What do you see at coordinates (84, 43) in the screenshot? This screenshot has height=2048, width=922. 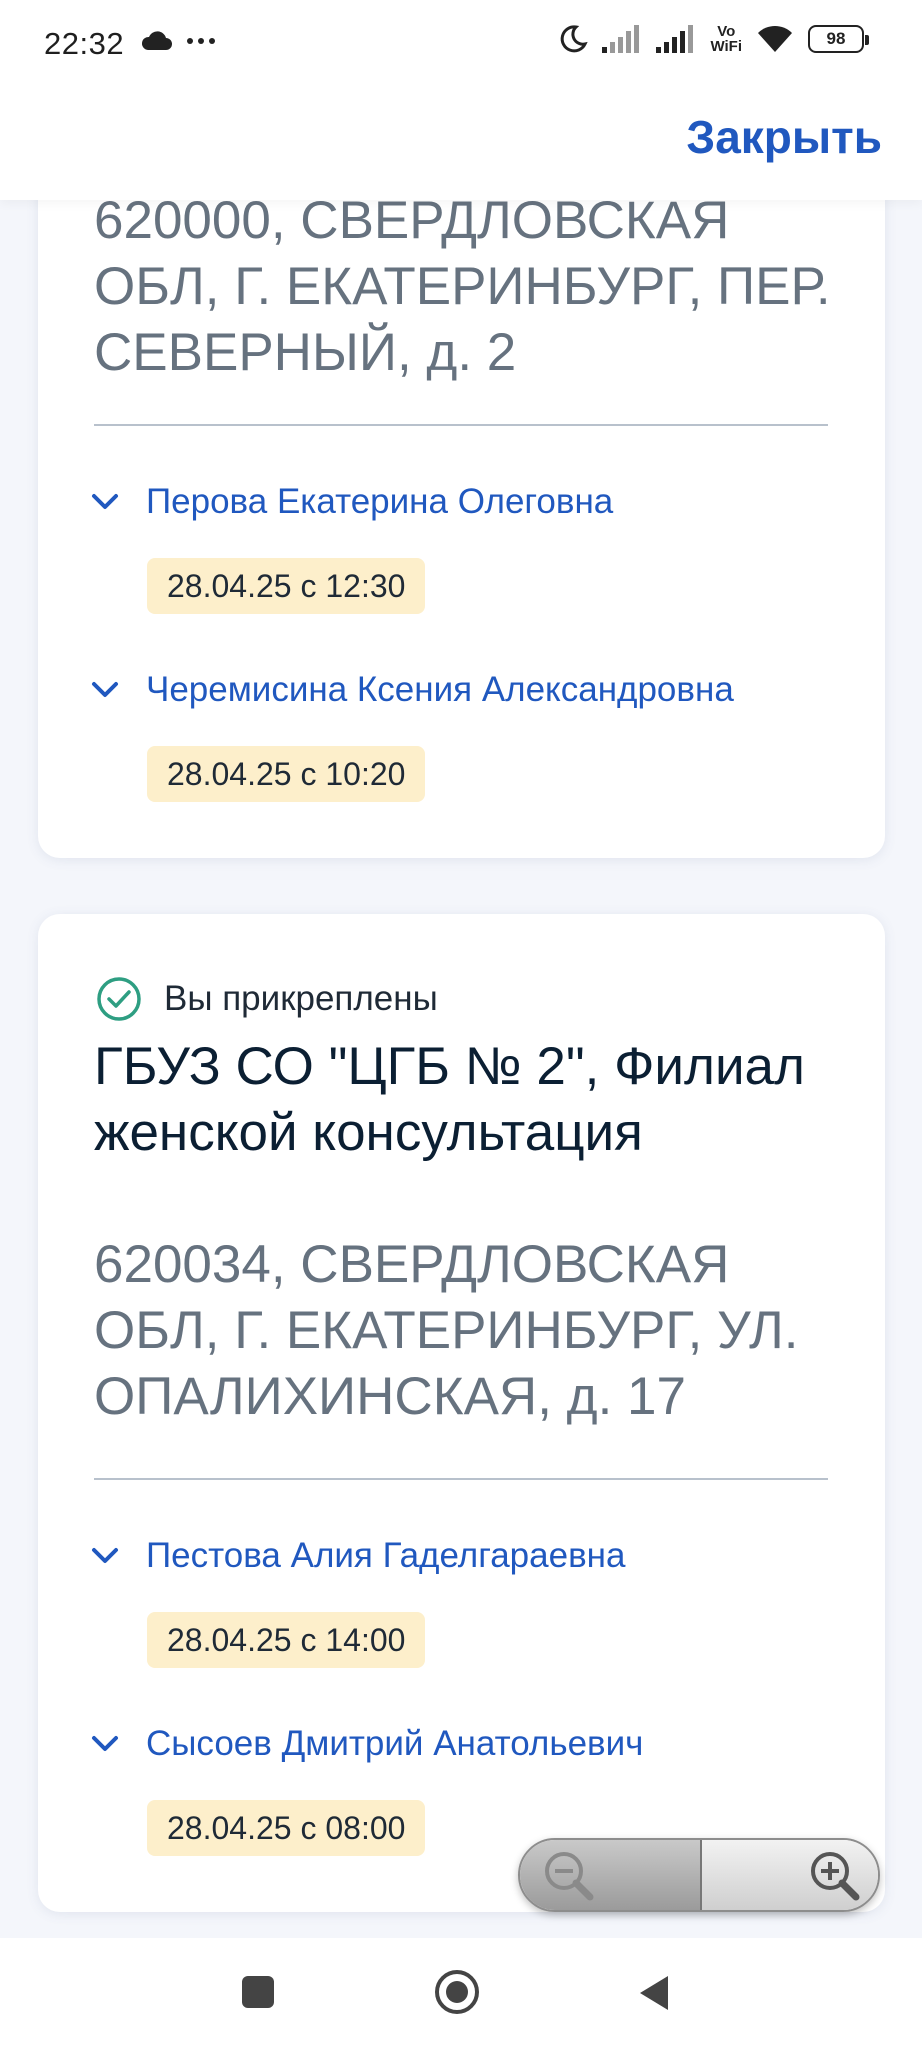 I see `status-time: 22:32` at bounding box center [84, 43].